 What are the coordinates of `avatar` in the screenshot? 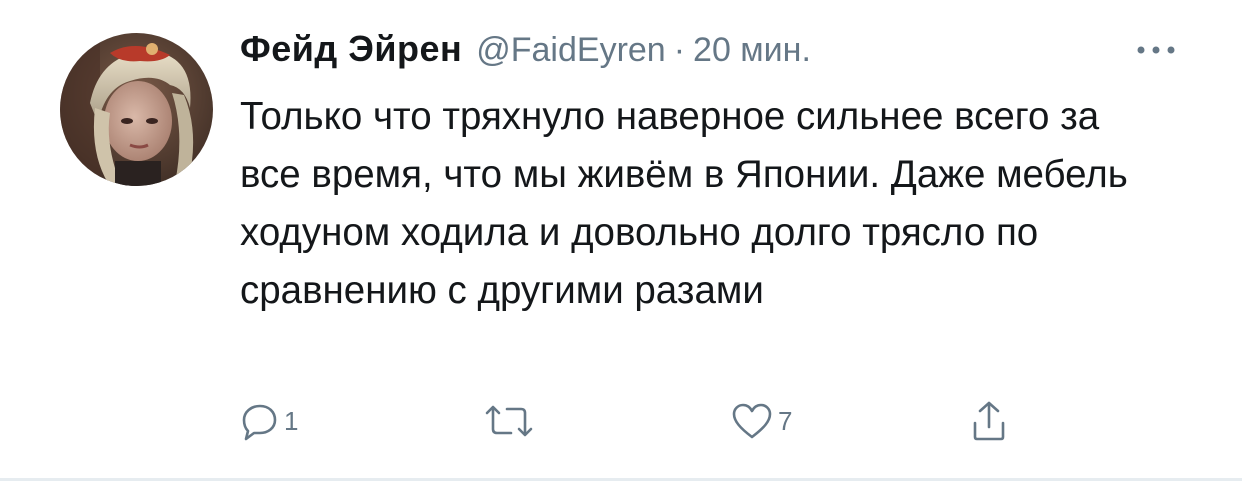 It's located at (136, 109).